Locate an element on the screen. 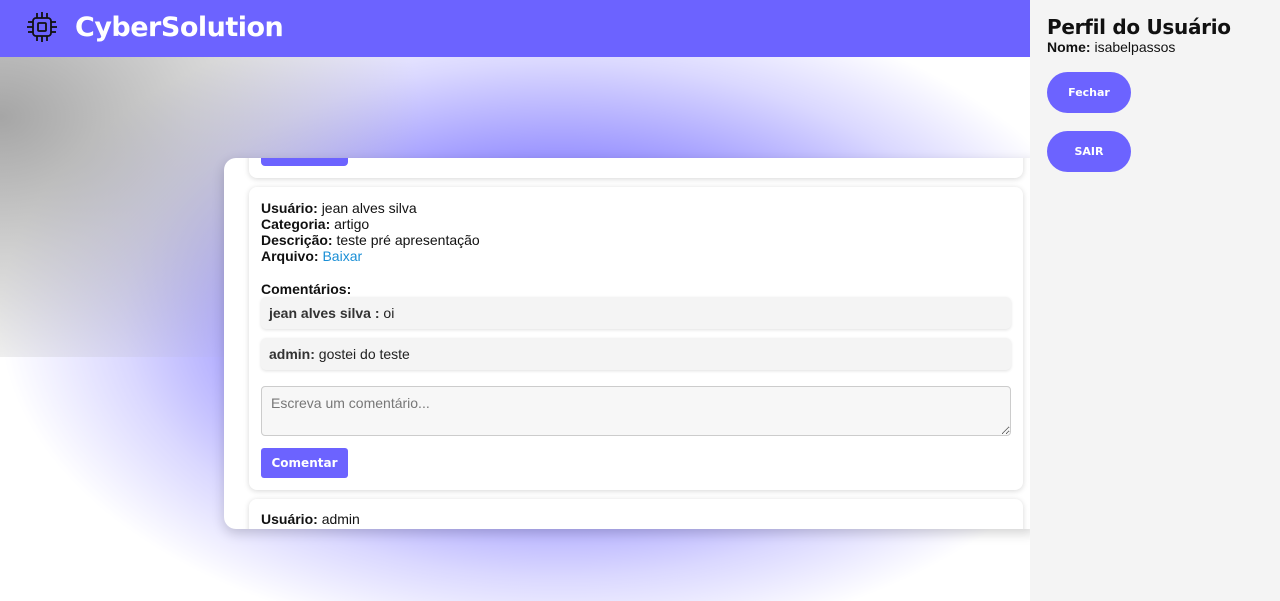 The image size is (1280, 601). comment-author: jean alves silva : is located at coordinates (324, 313).